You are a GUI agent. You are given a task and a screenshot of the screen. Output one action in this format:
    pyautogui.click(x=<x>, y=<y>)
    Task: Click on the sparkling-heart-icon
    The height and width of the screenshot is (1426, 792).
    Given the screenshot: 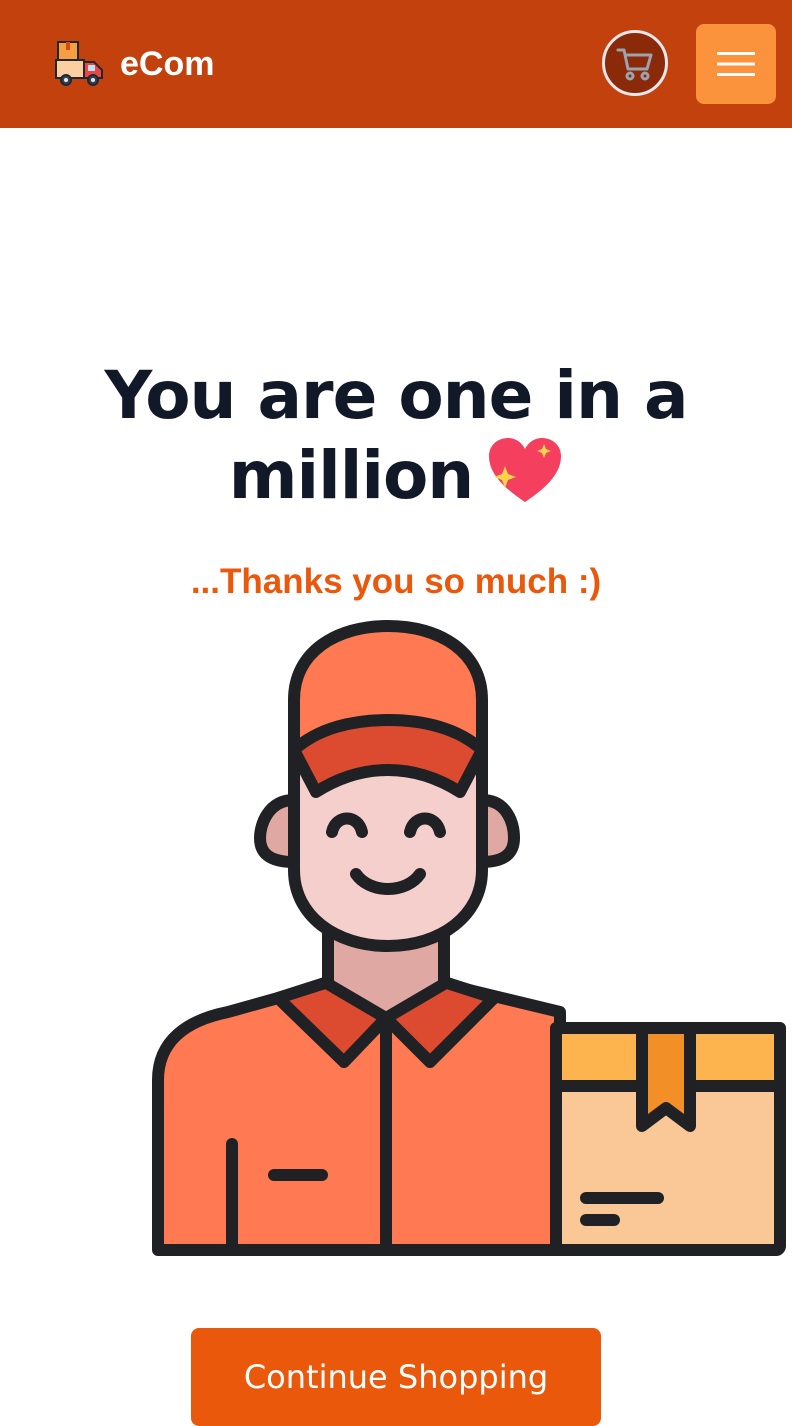 What is the action you would take?
    pyautogui.click(x=525, y=470)
    